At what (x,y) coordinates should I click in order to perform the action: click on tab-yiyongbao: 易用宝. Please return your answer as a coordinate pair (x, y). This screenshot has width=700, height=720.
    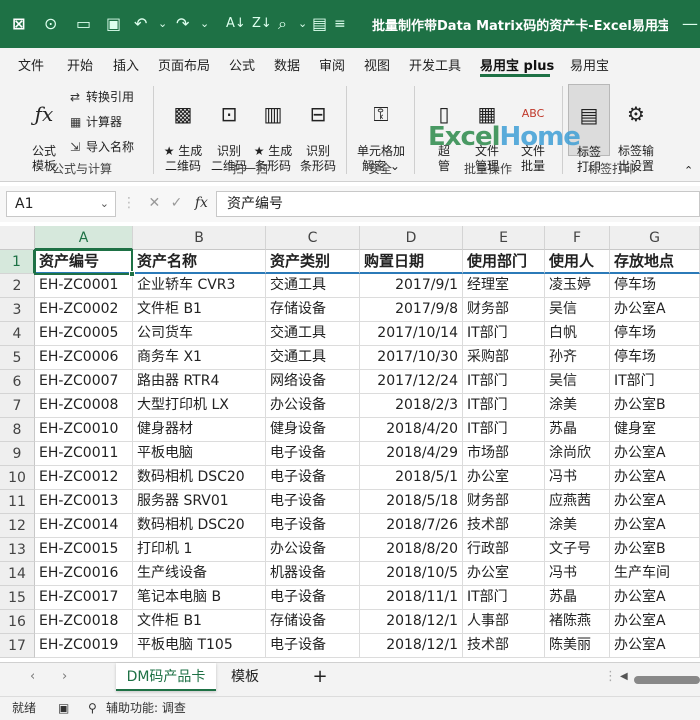
    Looking at the image, I should click on (589, 64).